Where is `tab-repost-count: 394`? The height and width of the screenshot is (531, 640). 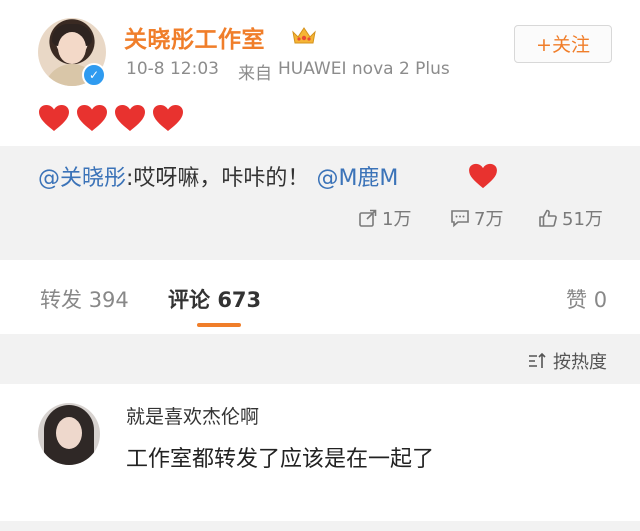
tab-repost-count: 394 is located at coordinates (108, 300).